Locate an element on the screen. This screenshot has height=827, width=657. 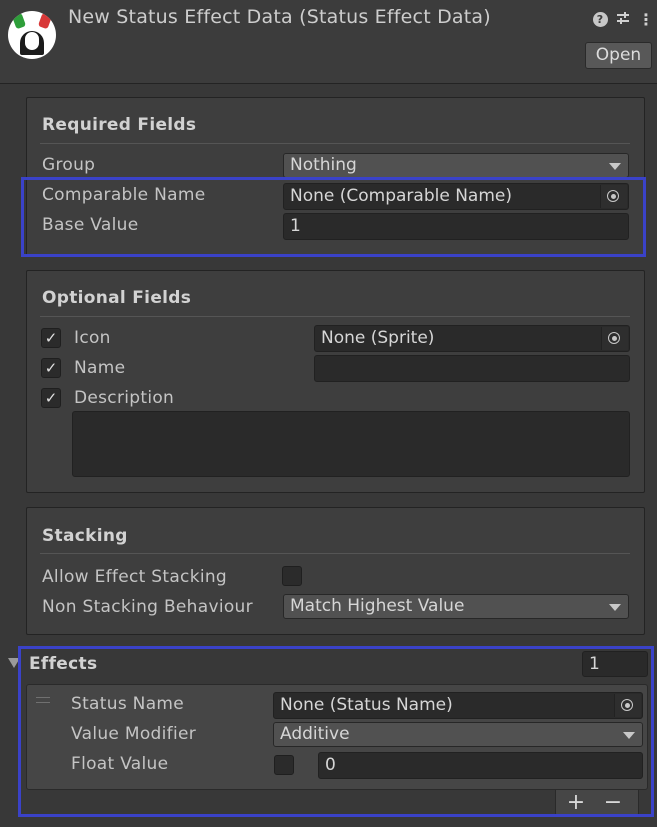
logo-icon is located at coordinates (32, 35).